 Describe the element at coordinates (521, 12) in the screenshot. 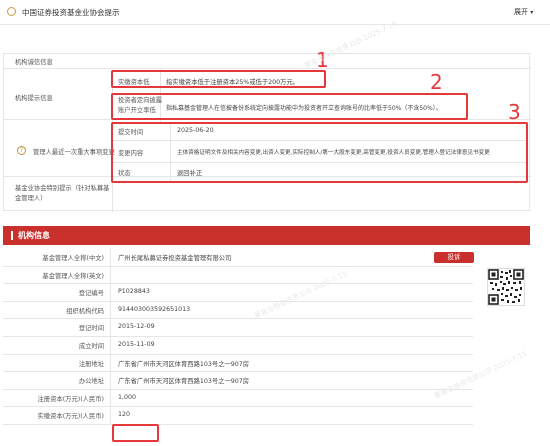

I see `expand-label: 展开` at that location.